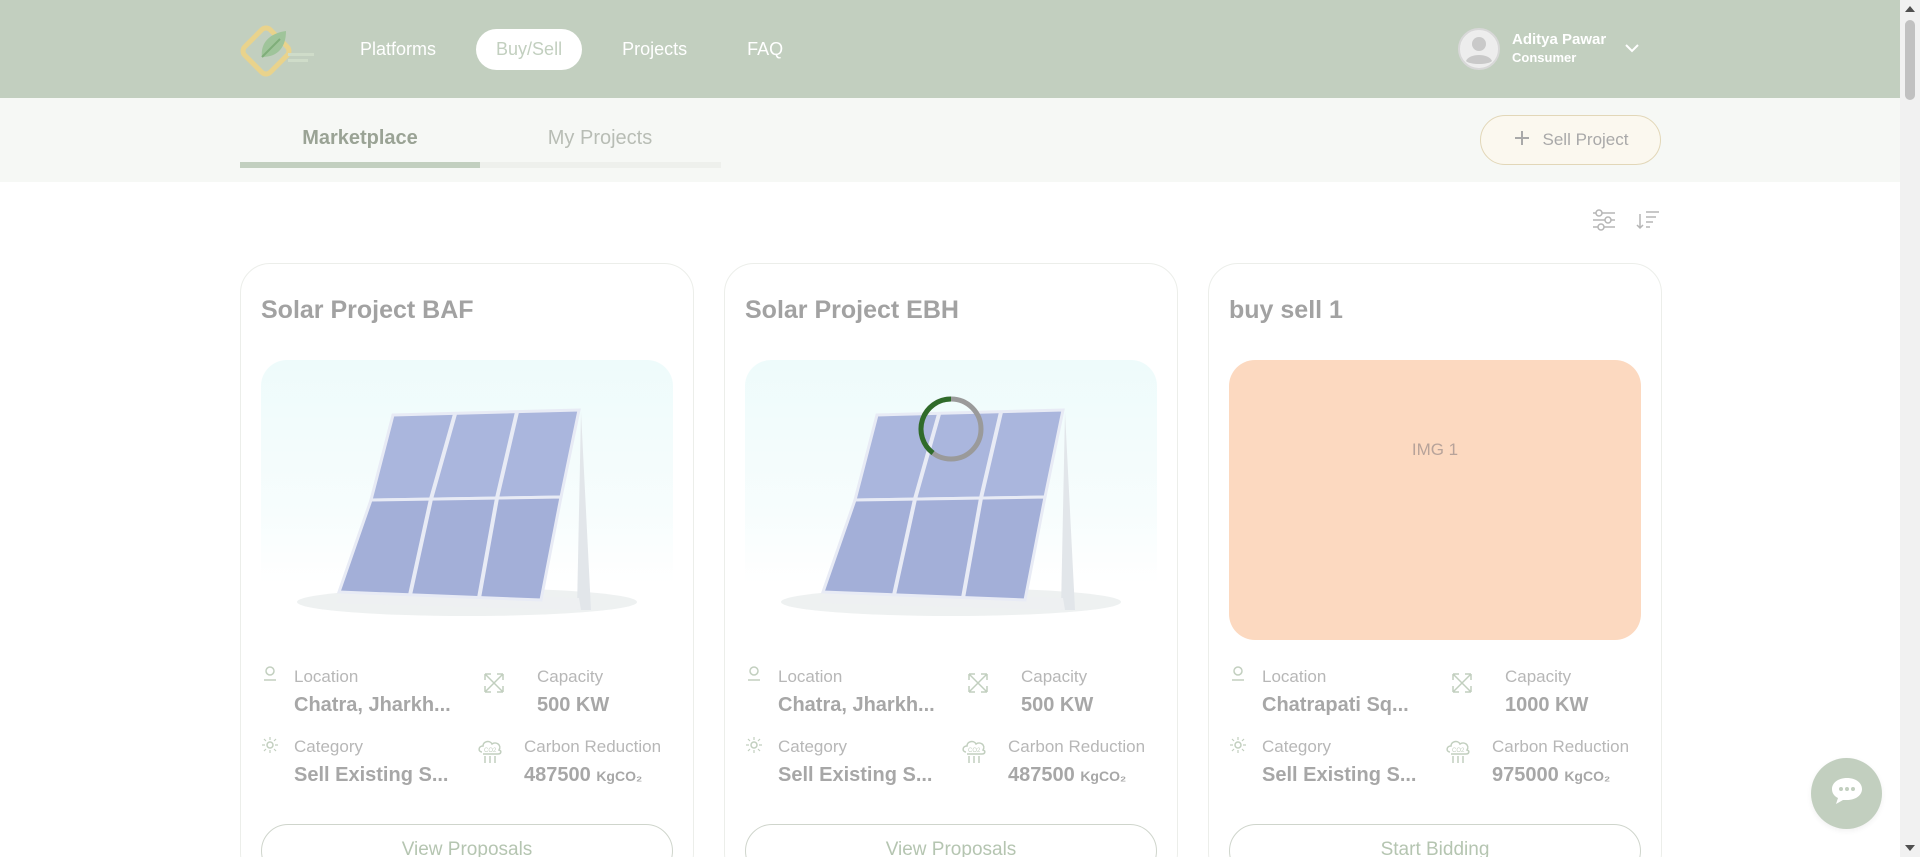 Image resolution: width=1920 pixels, height=857 pixels. I want to click on chevron-down-icon, so click(1632, 49).